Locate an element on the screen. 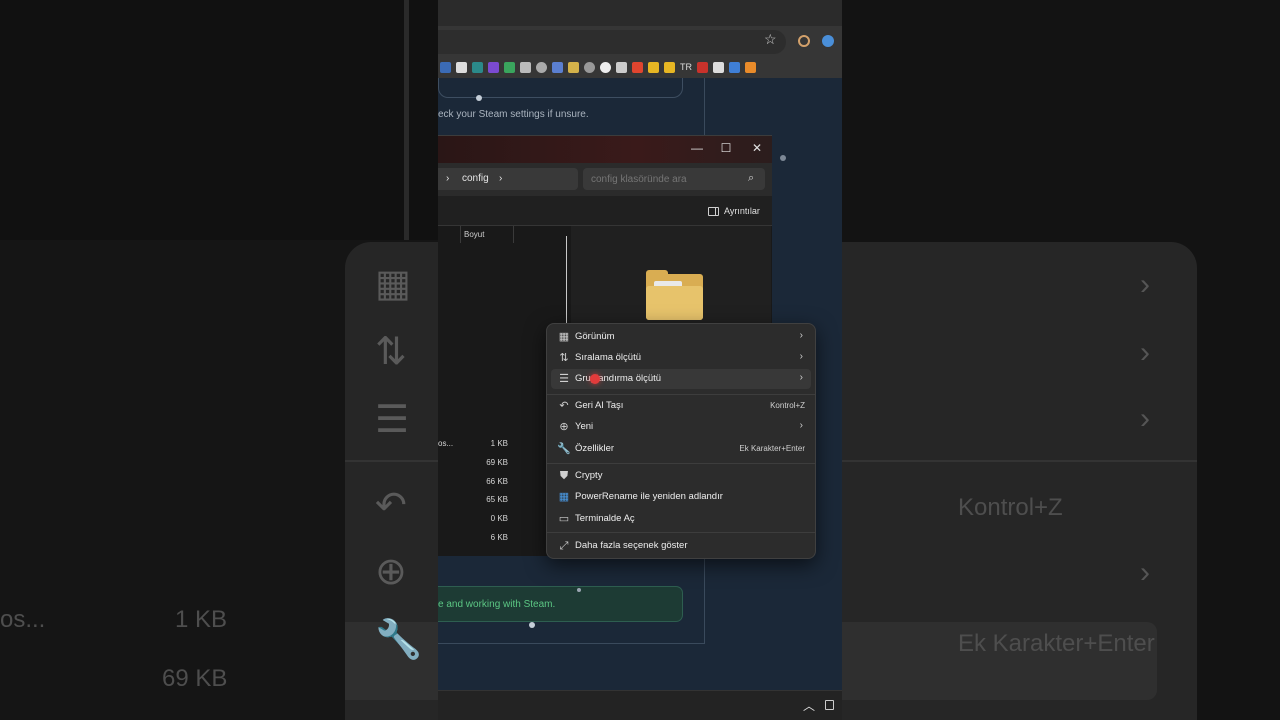  menu-item-more-options: ⤢ Daha fazla seçenek göster is located at coordinates (681, 546).